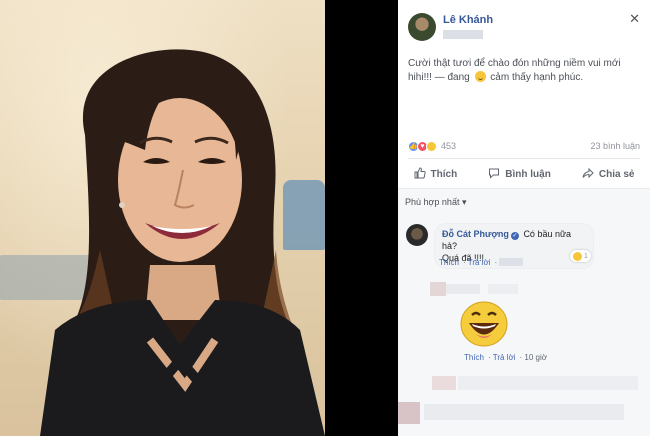 The width and height of the screenshot is (650, 436). I want to click on comment-time-blurred, so click(511, 262).